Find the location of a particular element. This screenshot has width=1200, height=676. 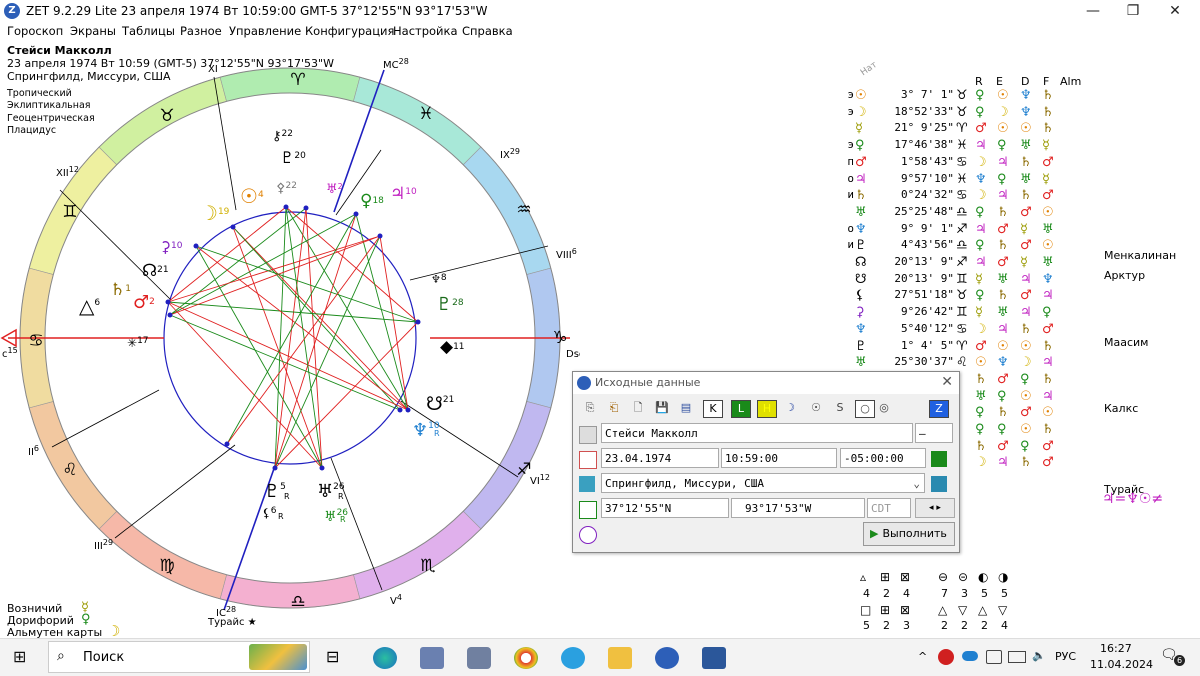

notification-icon: 🗨 6 is located at coordinates (1172, 657).